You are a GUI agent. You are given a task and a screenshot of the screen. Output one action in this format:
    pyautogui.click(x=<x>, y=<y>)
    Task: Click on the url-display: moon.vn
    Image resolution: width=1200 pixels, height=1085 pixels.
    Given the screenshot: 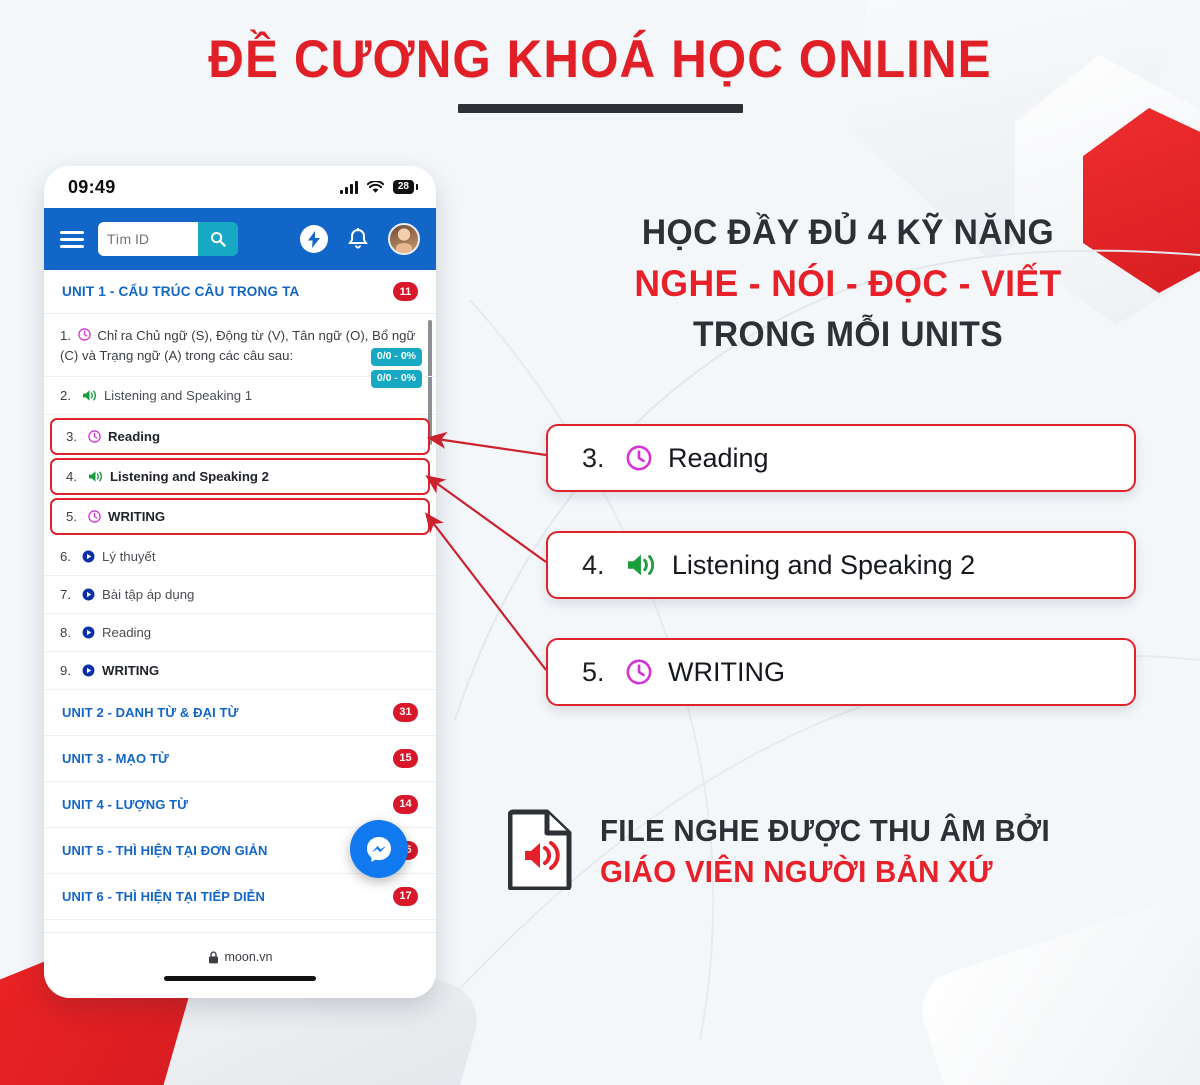 What is the action you would take?
    pyautogui.click(x=240, y=957)
    